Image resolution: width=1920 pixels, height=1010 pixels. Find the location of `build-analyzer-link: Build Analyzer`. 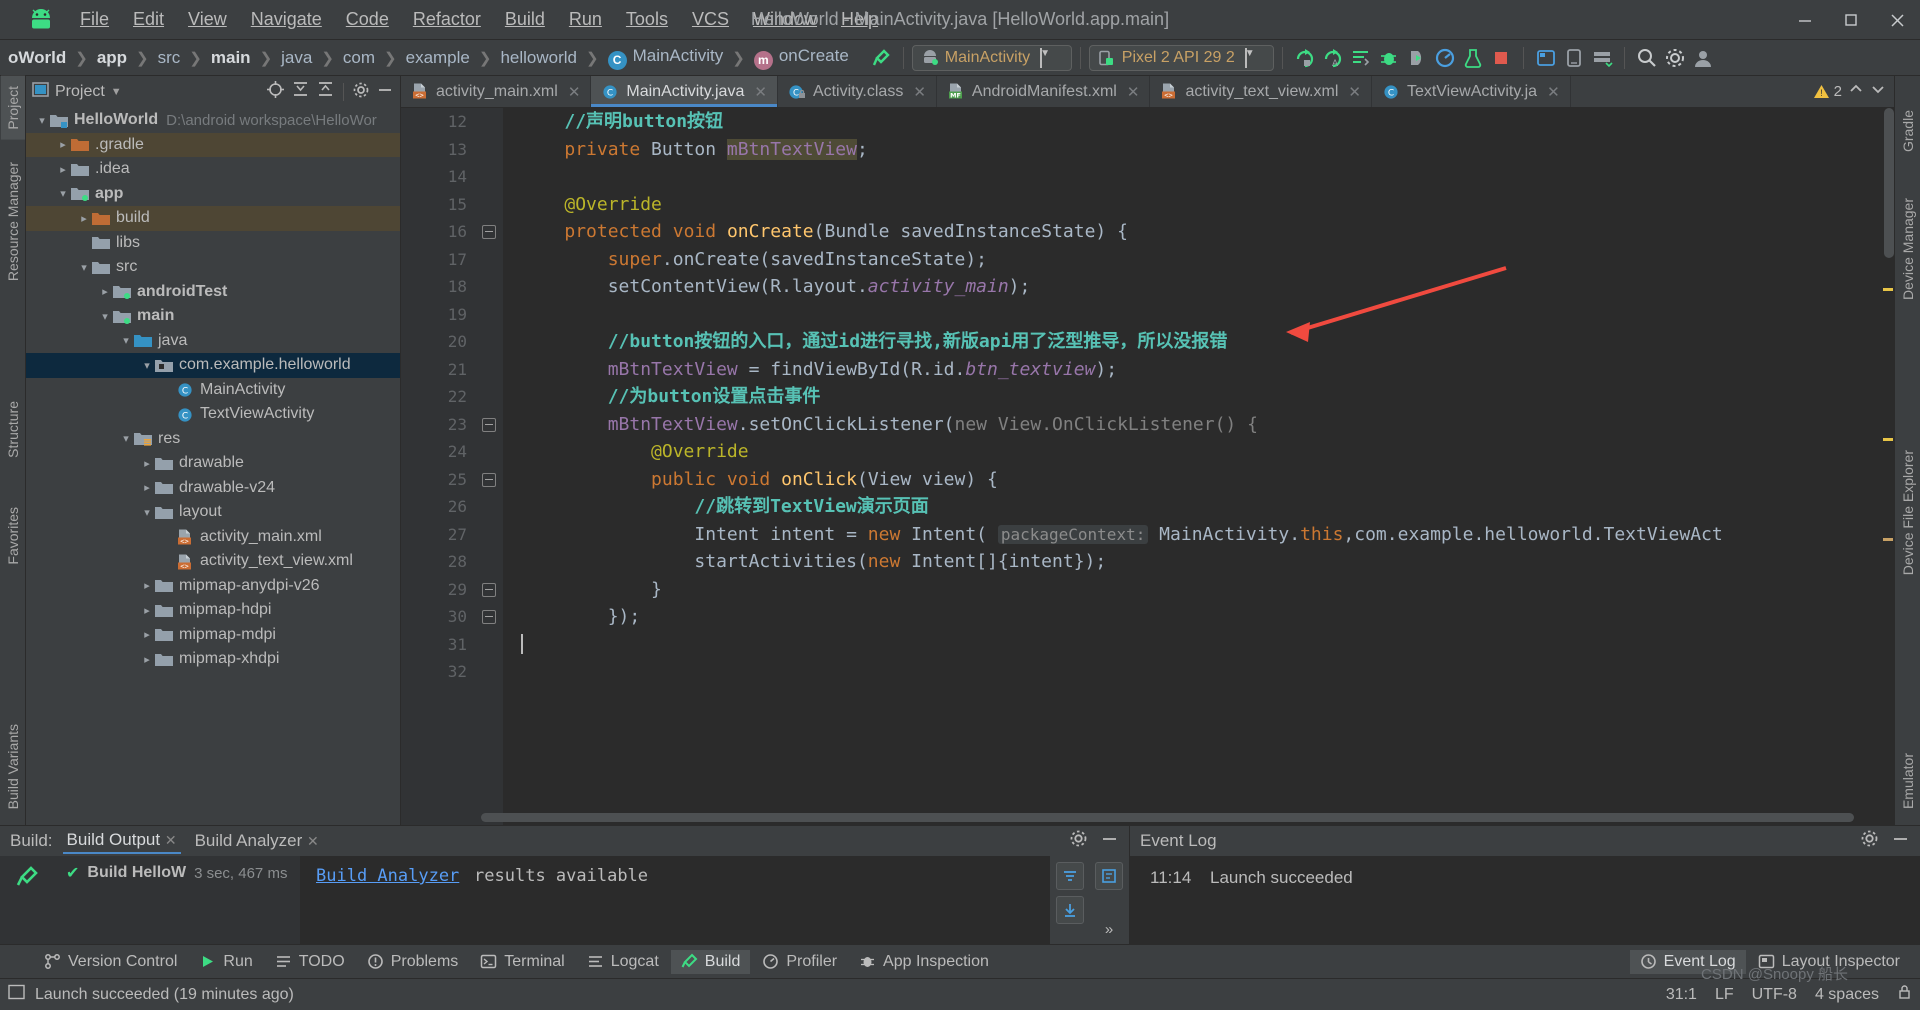

build-analyzer-link: Build Analyzer is located at coordinates (387, 876).